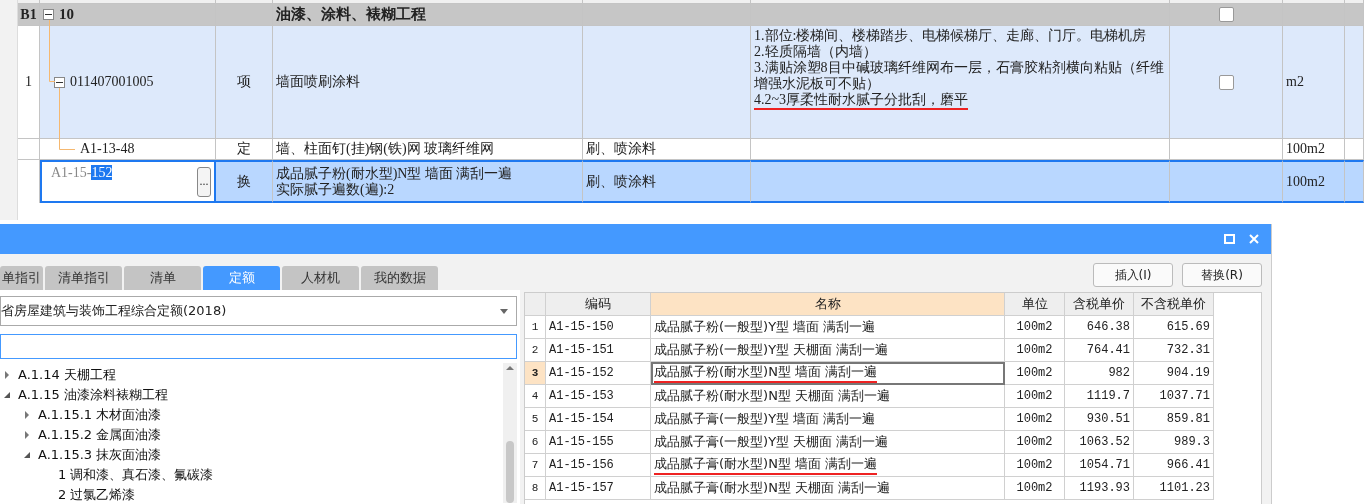 This screenshot has height=504, width=1364. Describe the element at coordinates (535, 465) in the screenshot. I see `row-number: 7` at that location.